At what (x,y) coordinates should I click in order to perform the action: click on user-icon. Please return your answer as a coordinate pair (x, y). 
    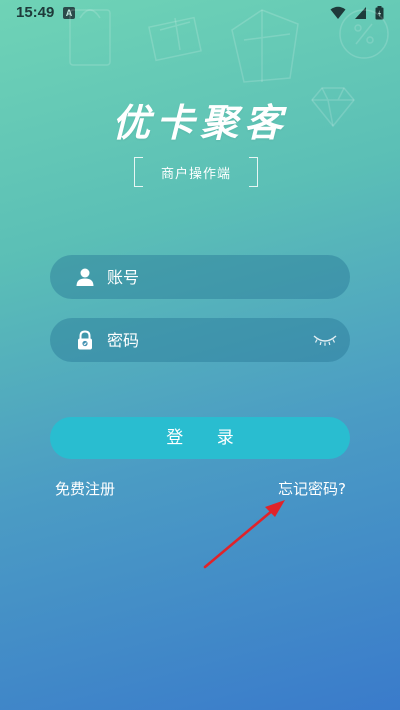
    Looking at the image, I should click on (85, 277).